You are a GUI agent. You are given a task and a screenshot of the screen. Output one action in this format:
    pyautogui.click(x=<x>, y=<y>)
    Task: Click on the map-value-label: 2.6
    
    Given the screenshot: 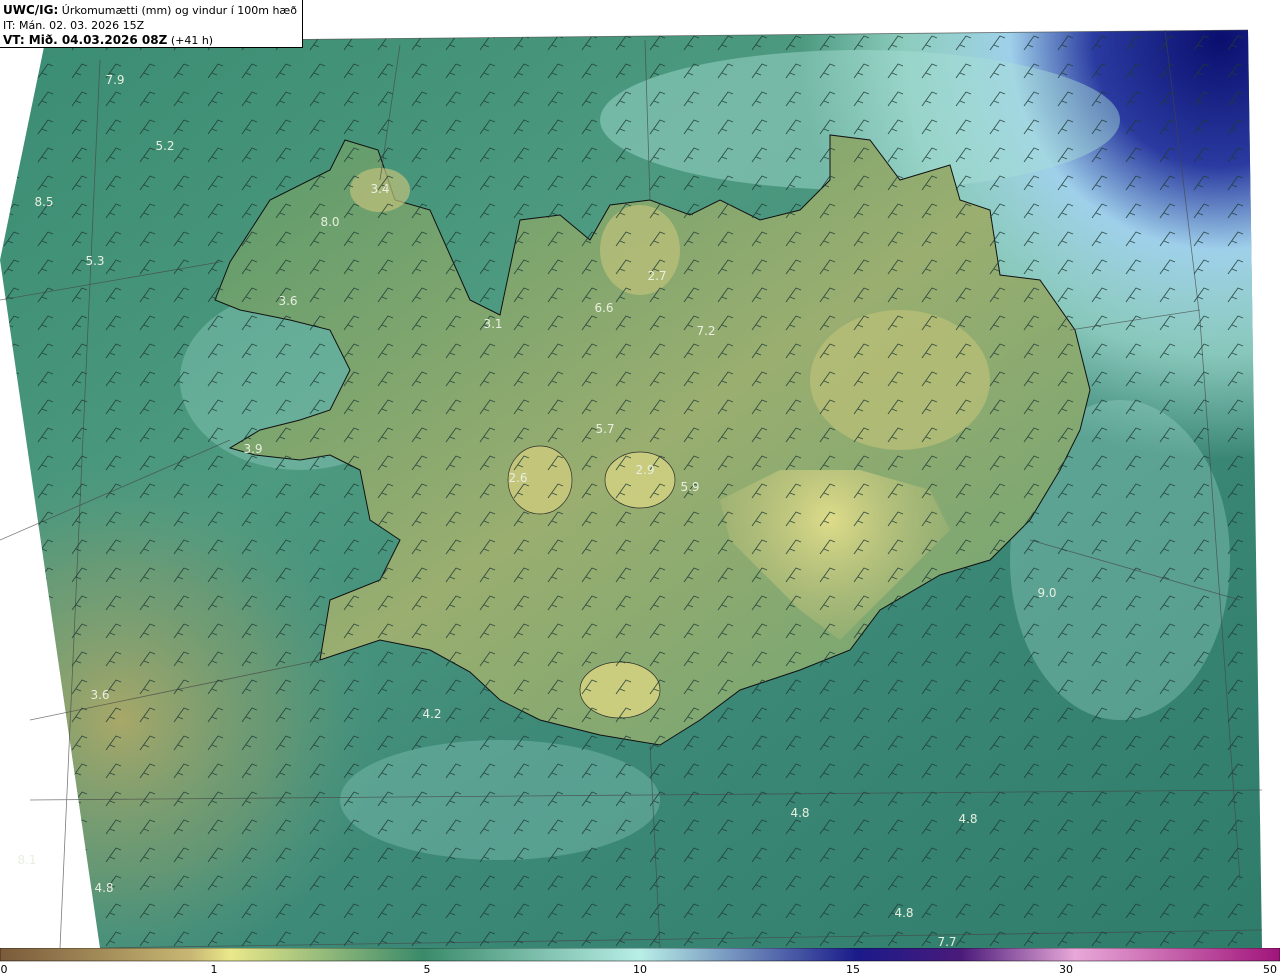 What is the action you would take?
    pyautogui.click(x=517, y=478)
    